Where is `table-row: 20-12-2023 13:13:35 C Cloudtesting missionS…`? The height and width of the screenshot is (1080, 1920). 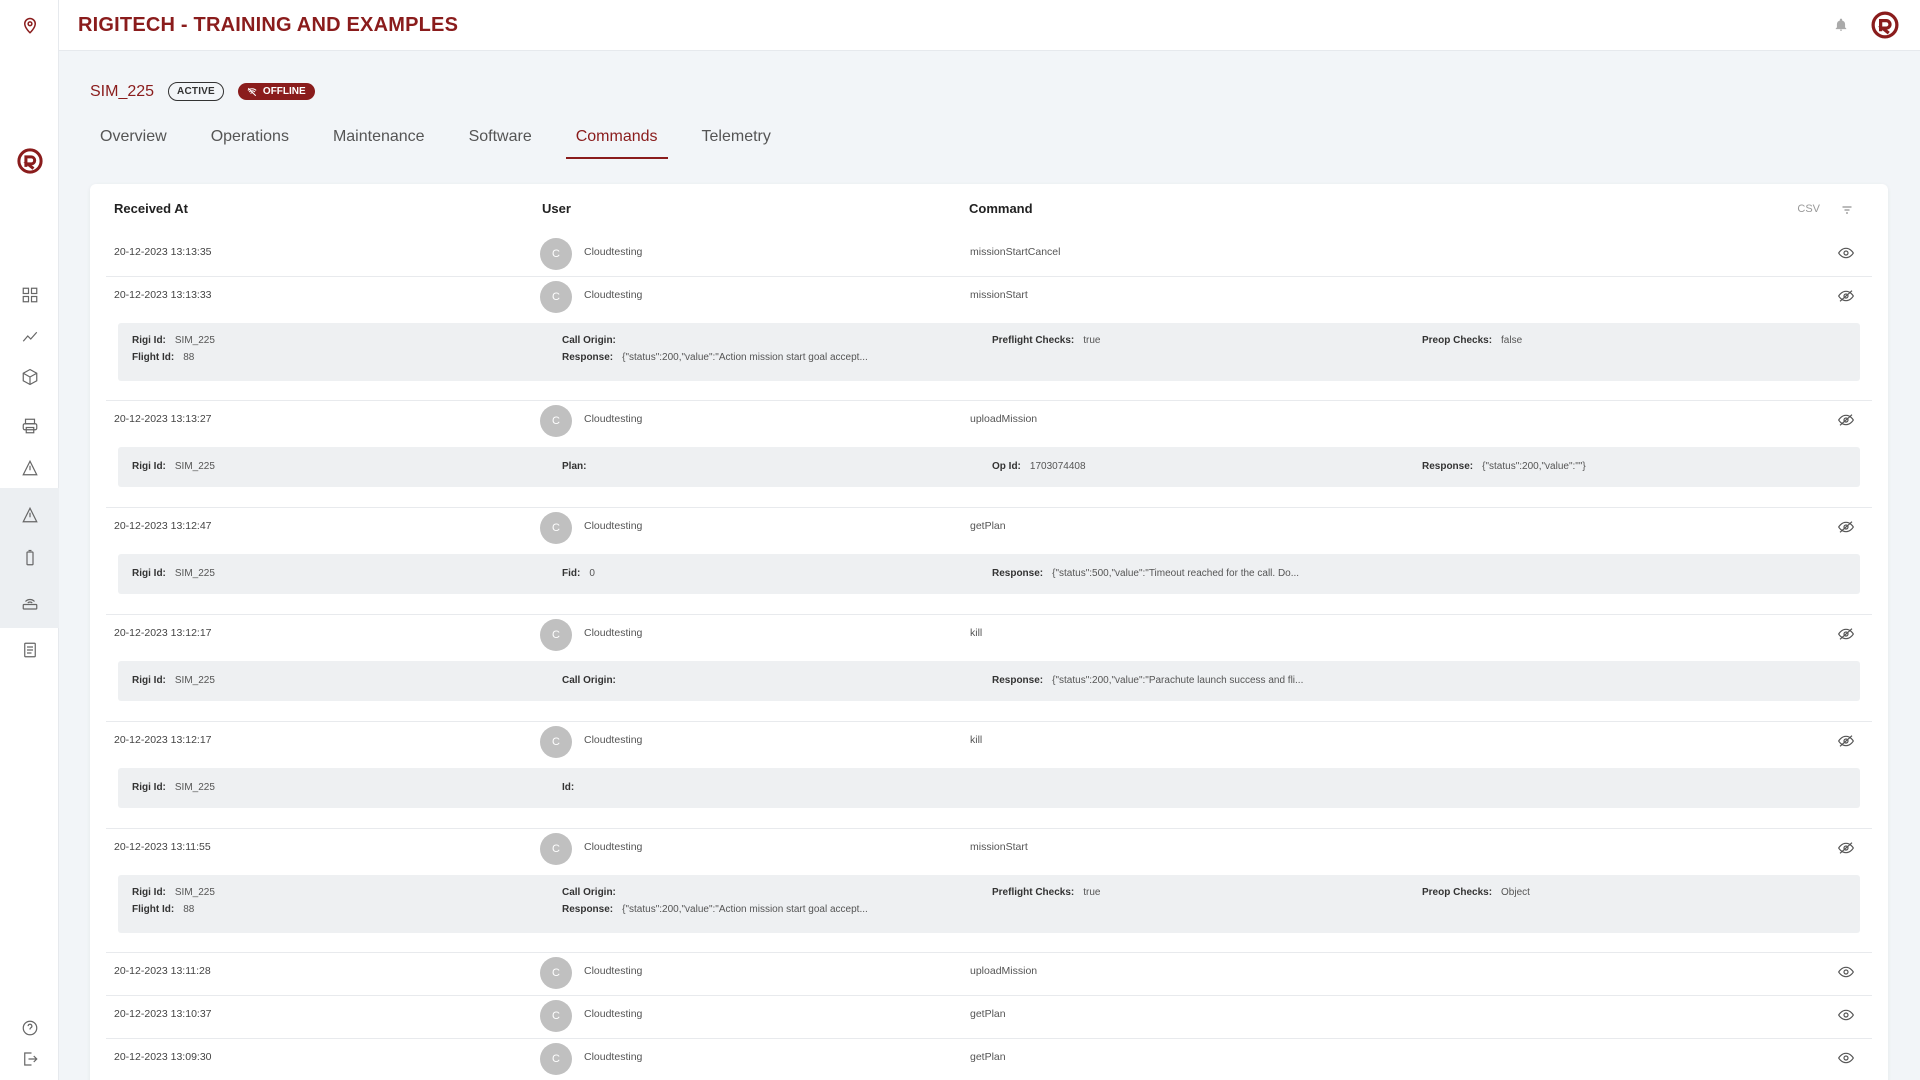
table-row: 20-12-2023 13:13:35 C Cloudtesting missionS… is located at coordinates (989, 255).